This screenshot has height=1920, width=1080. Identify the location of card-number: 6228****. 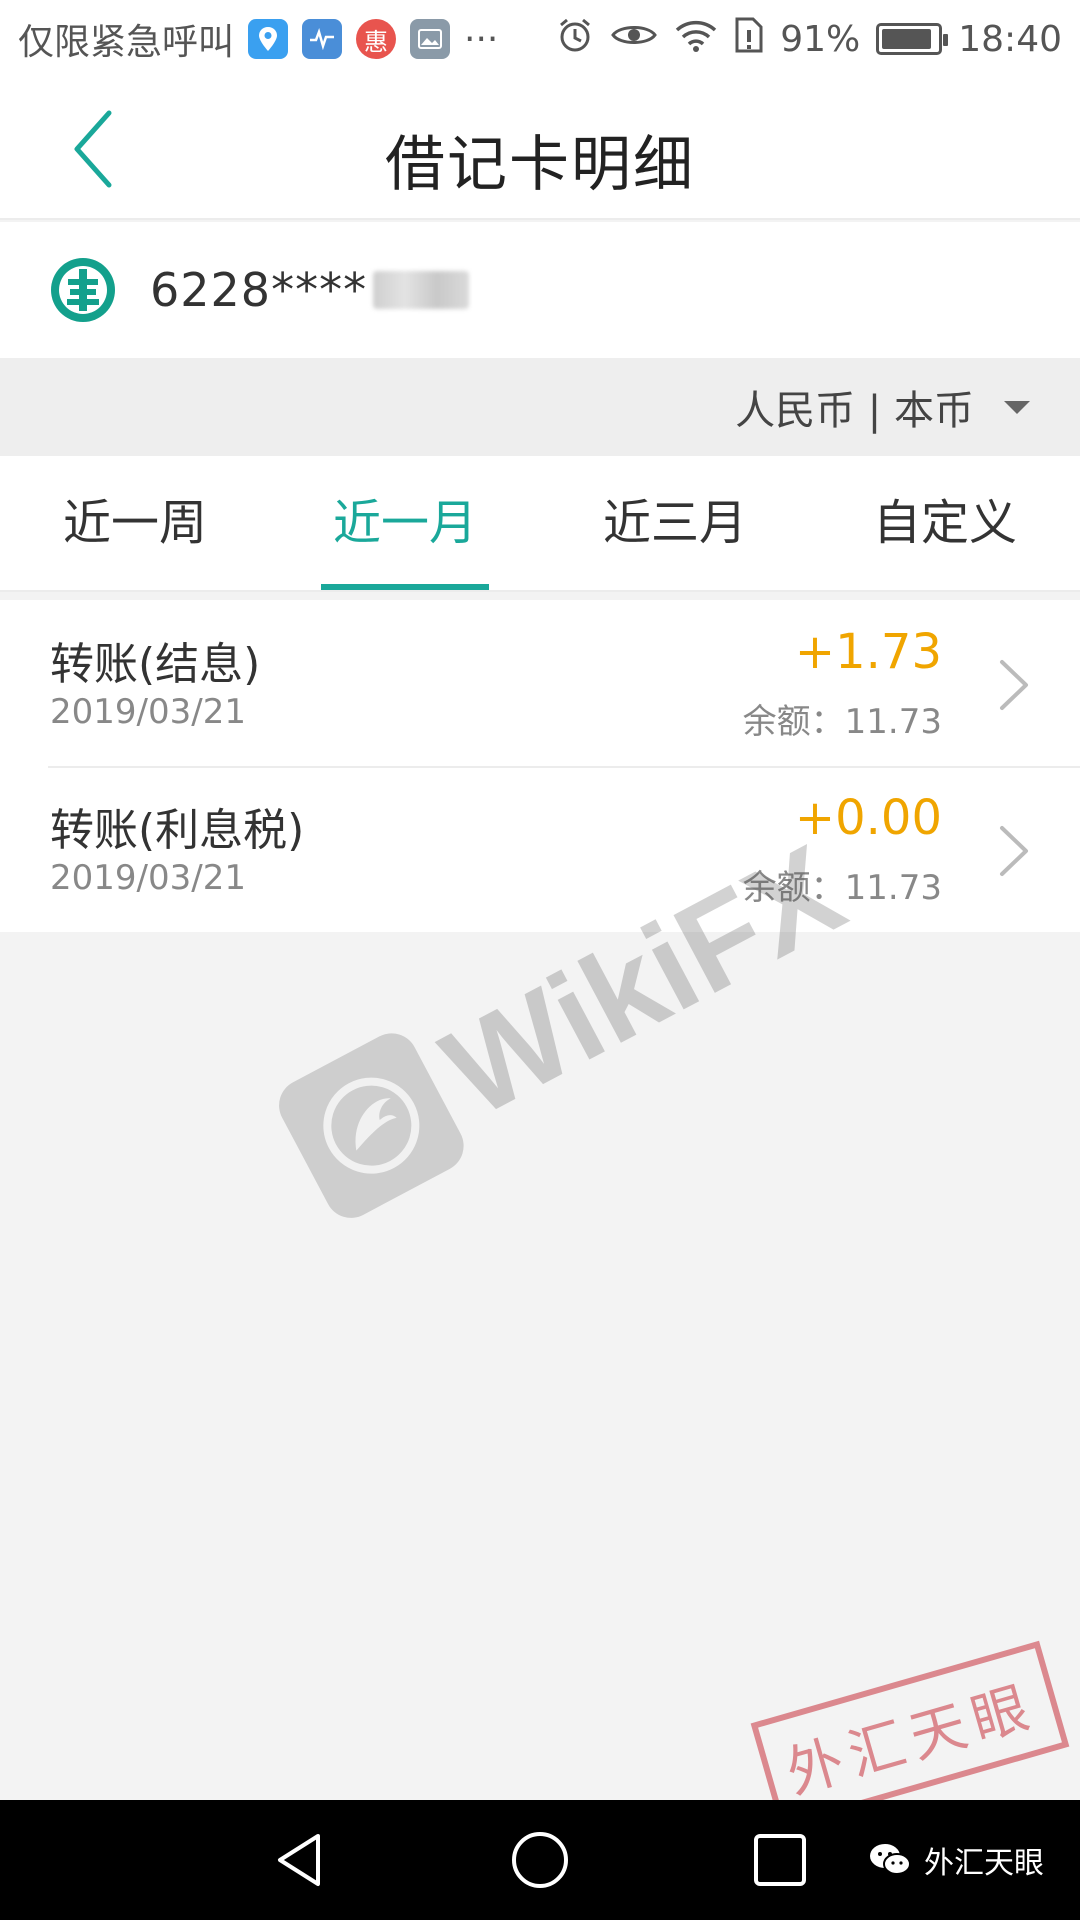
(310, 290).